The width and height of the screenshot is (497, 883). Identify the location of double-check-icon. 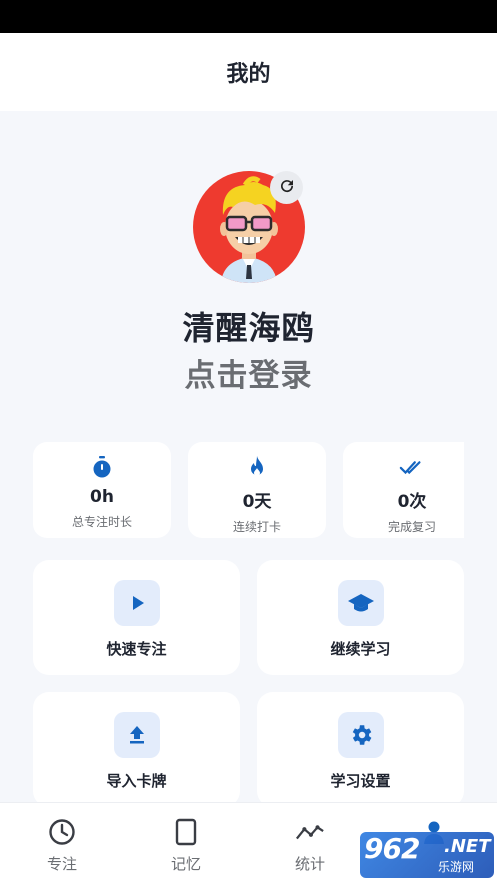
(412, 467).